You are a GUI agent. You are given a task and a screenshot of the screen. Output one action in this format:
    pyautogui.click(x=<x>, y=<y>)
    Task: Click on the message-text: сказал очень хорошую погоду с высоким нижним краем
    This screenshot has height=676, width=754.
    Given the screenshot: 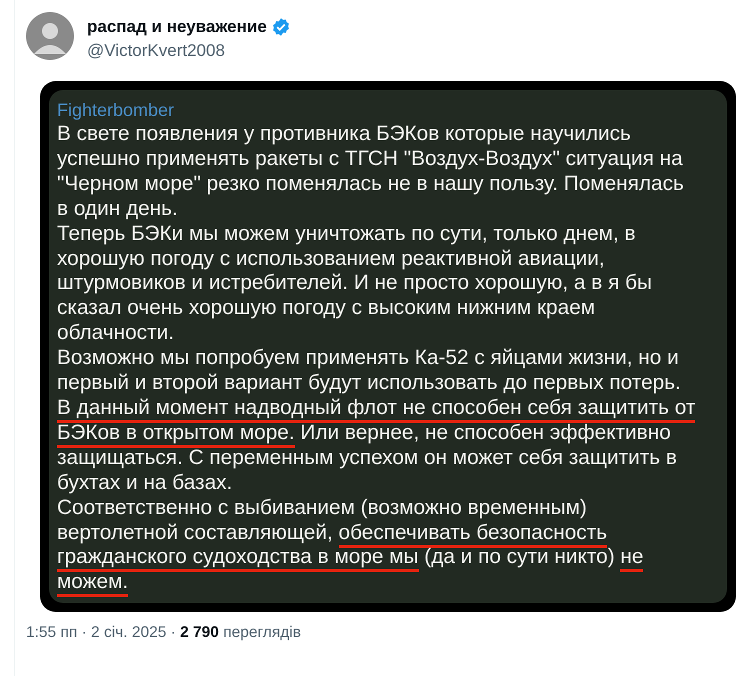 What is the action you would take?
    pyautogui.click(x=326, y=308)
    